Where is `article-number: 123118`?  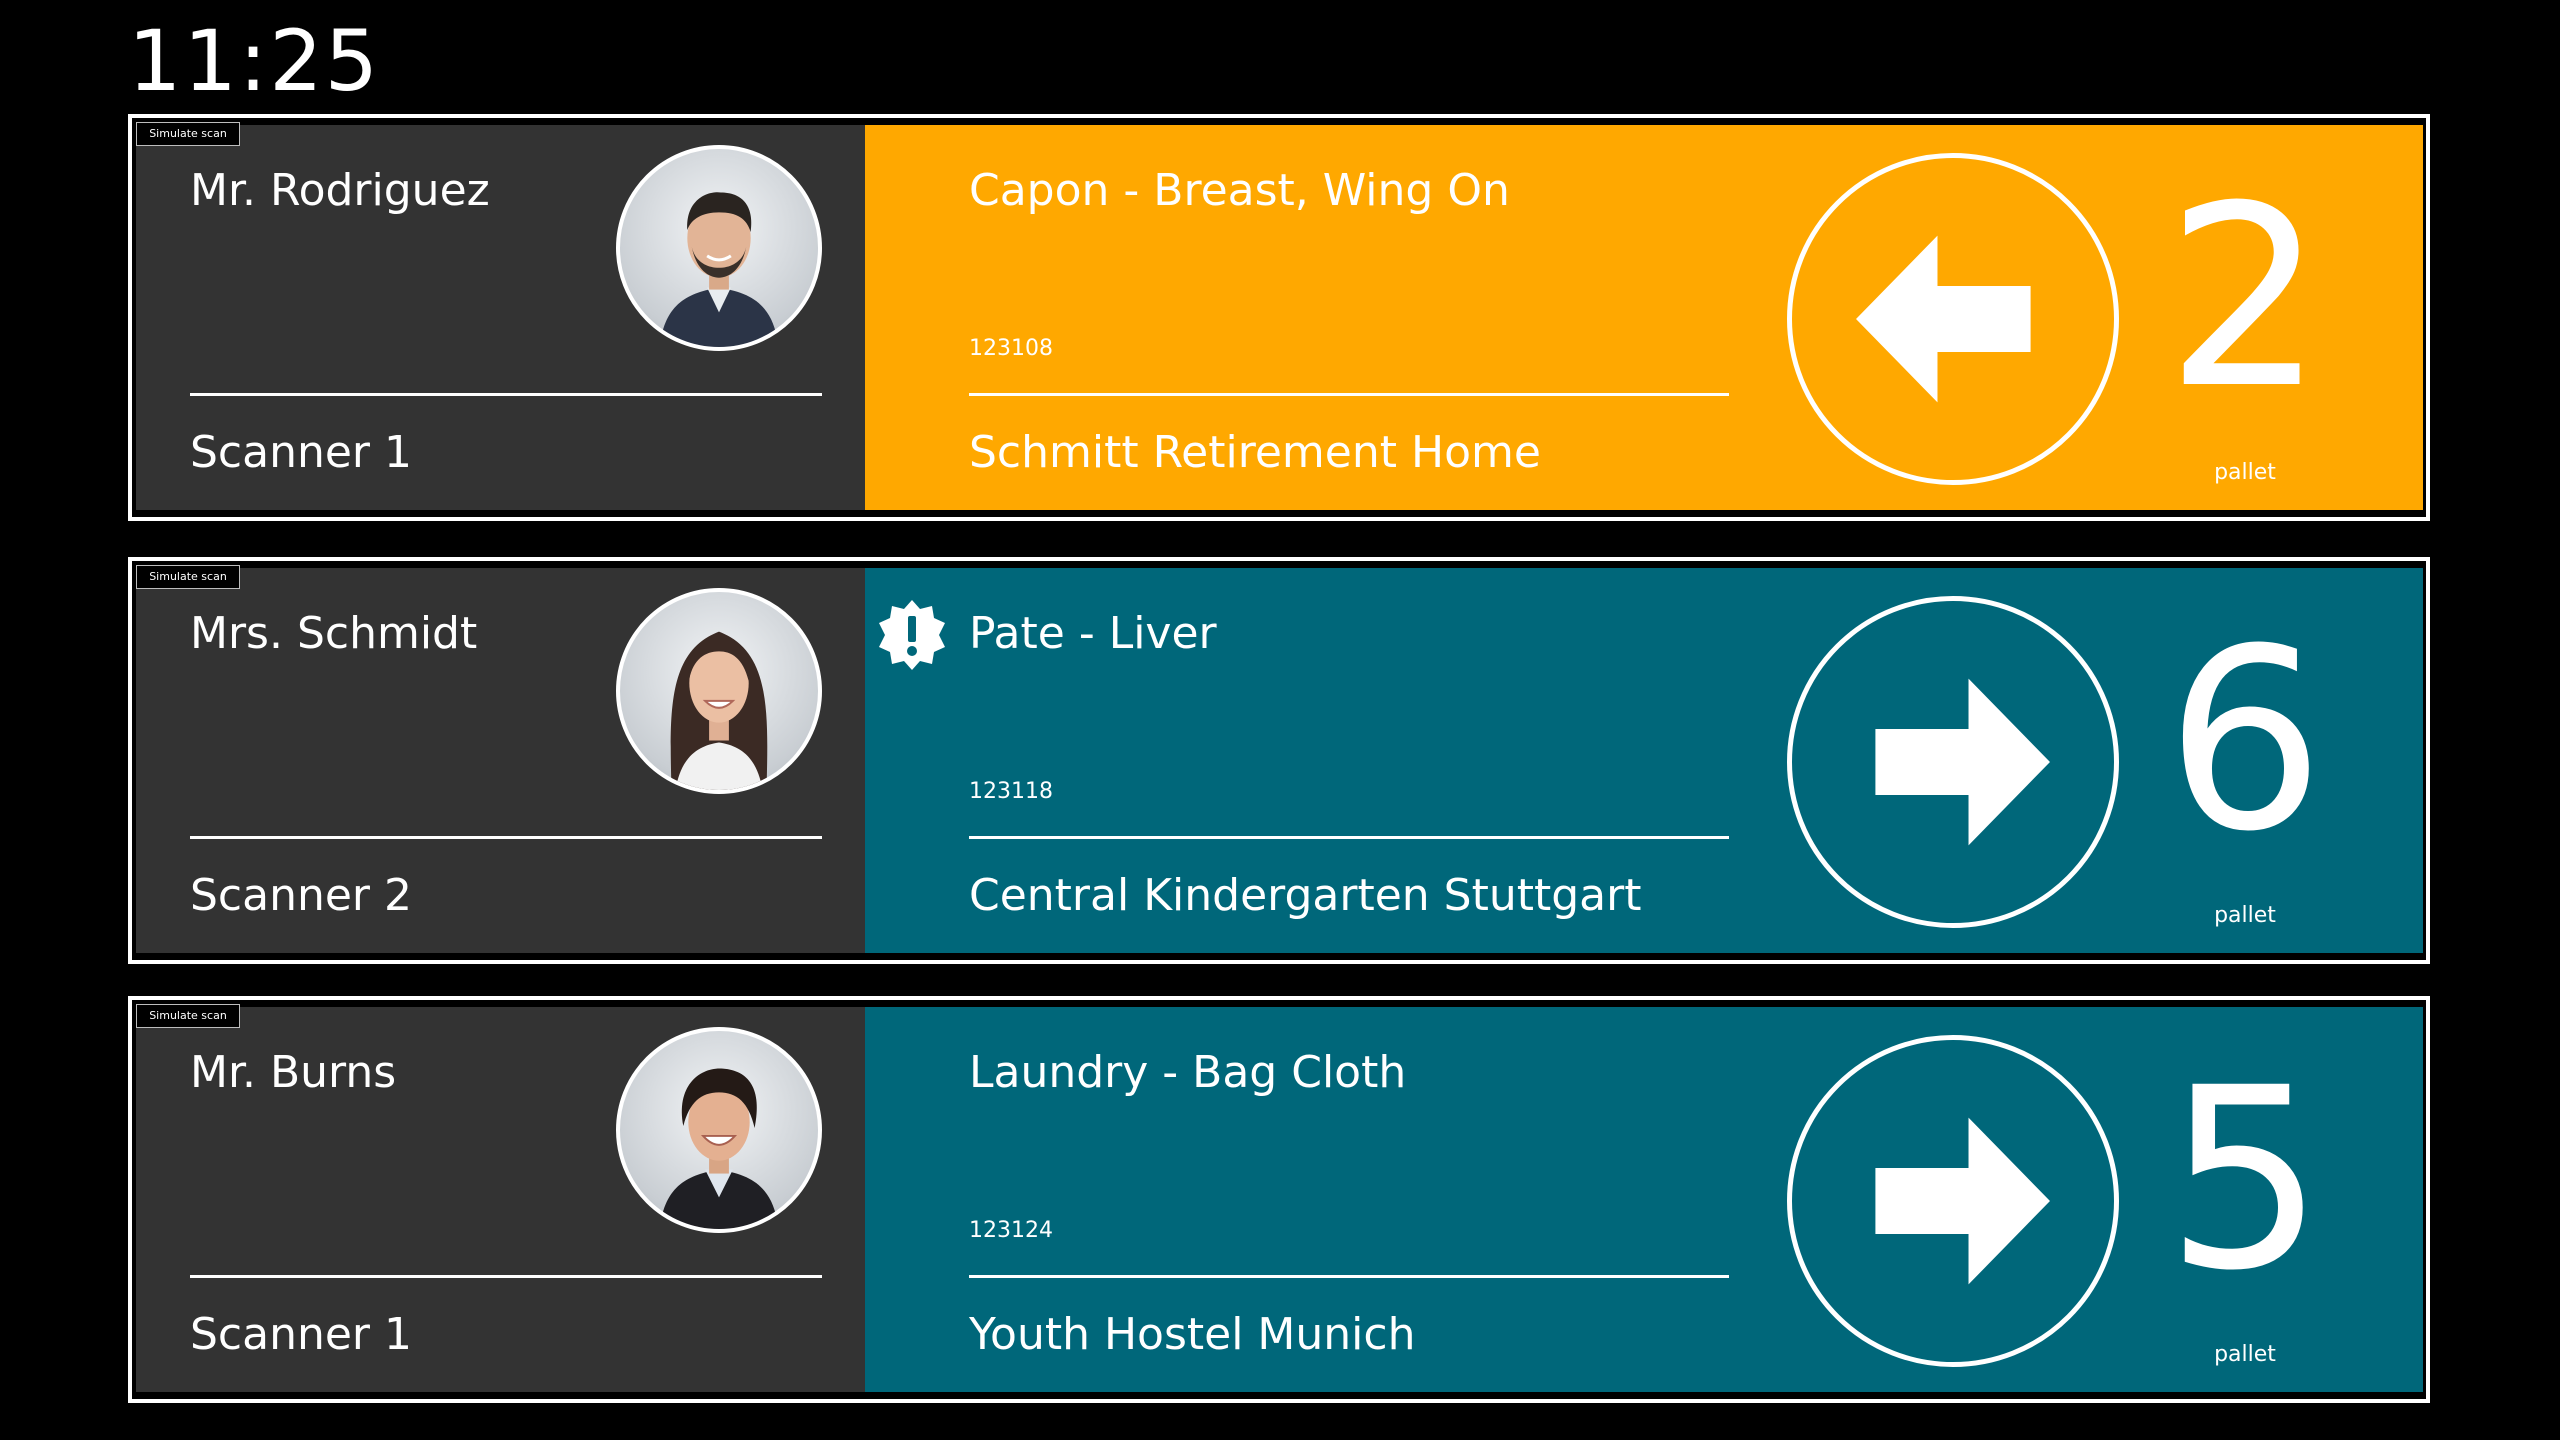
article-number: 123118 is located at coordinates (1011, 791).